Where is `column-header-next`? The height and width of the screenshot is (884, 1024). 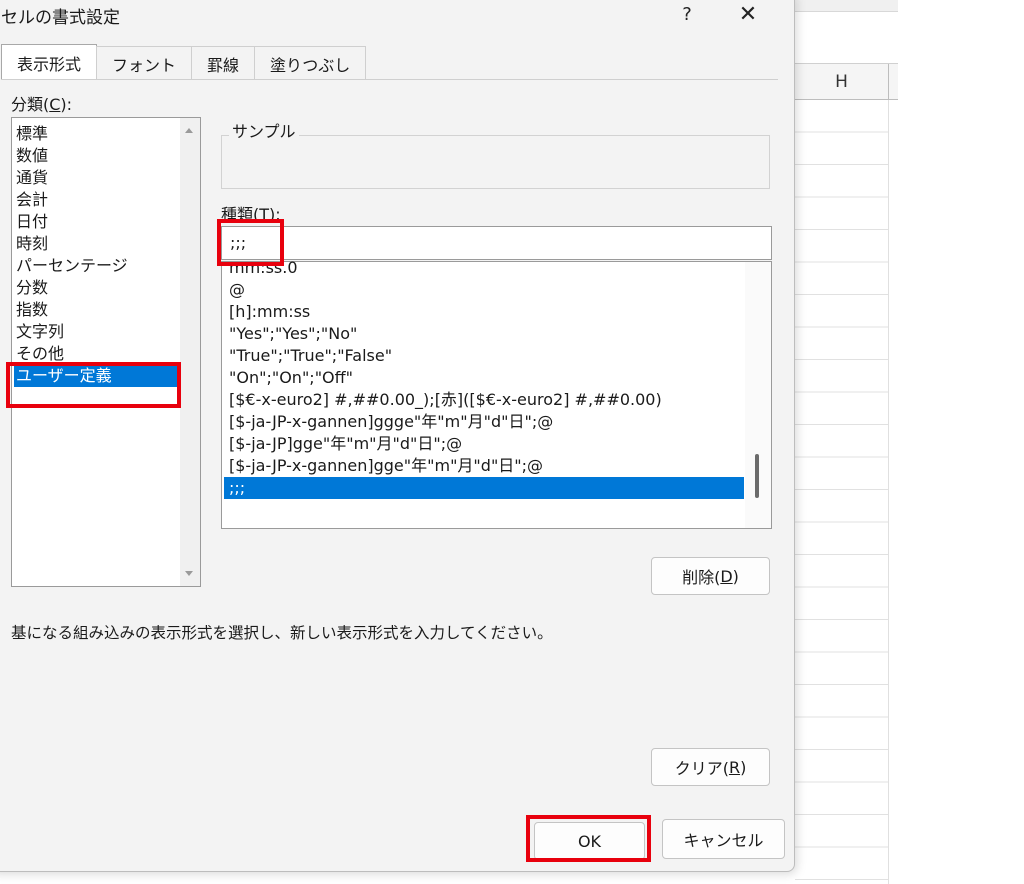 column-header-next is located at coordinates (893, 82).